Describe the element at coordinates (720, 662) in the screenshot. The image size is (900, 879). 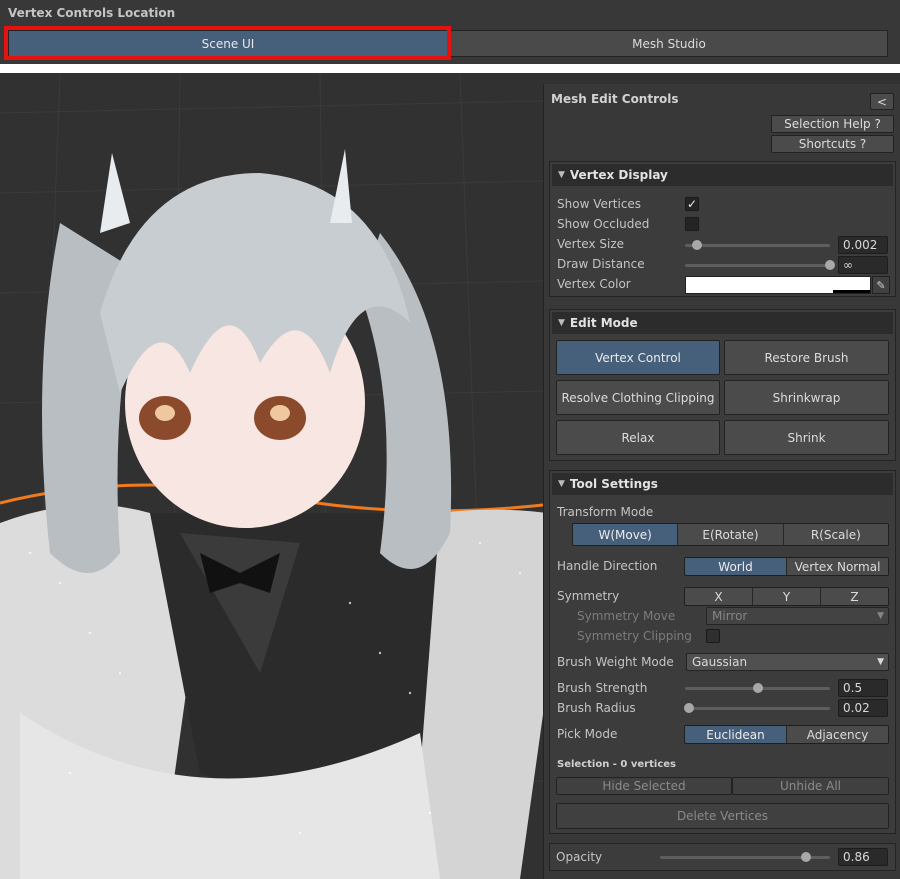
I see `brush-weight-mode-value: Gaussian` at that location.